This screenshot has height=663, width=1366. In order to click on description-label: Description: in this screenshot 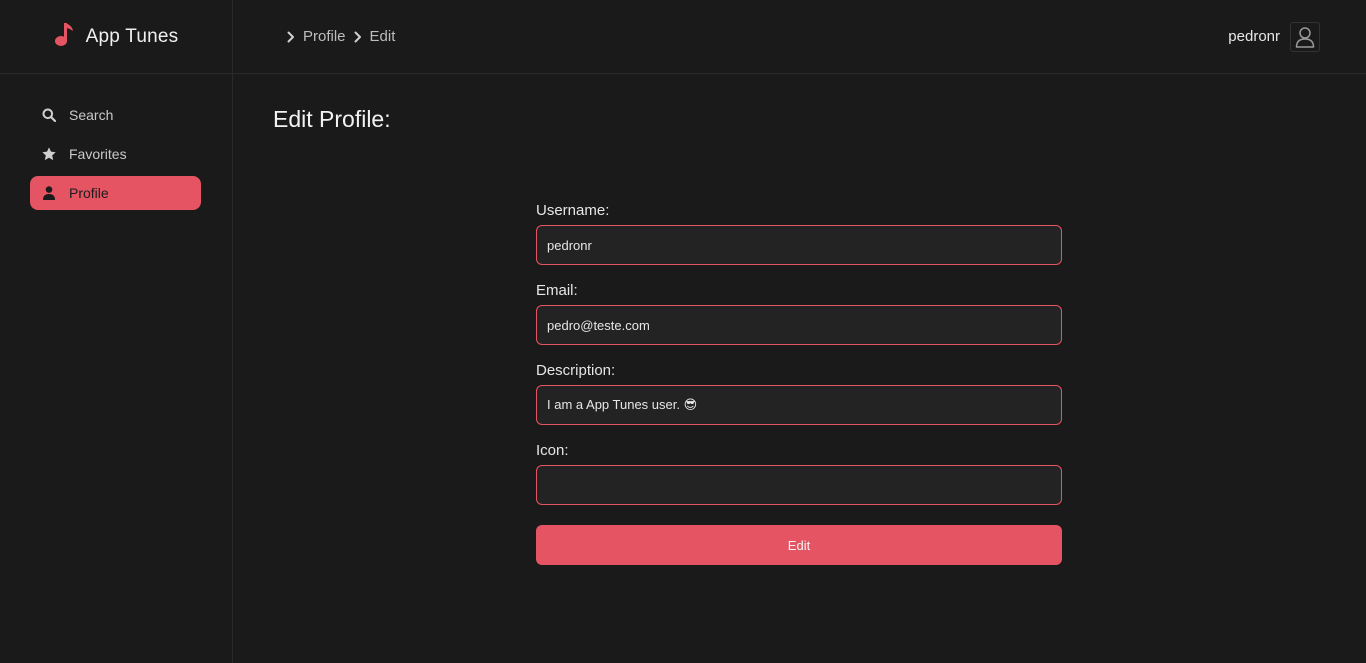, I will do `click(576, 370)`.